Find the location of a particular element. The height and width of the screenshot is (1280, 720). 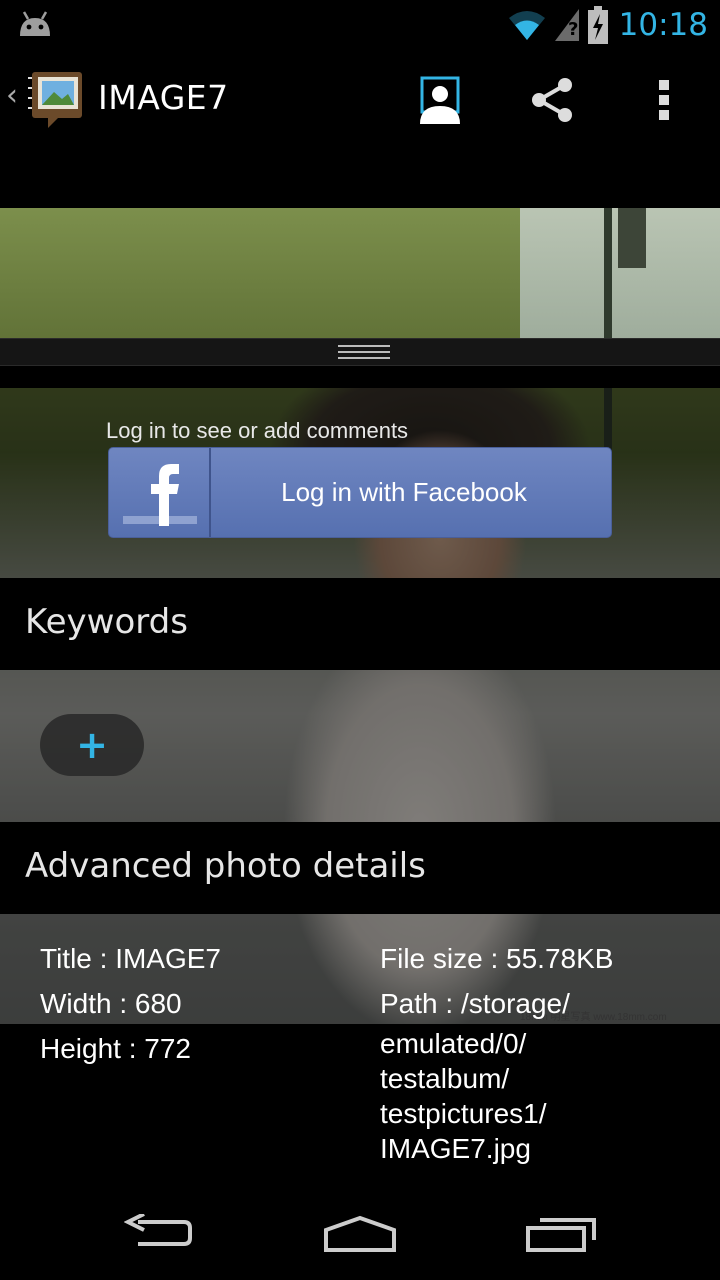

status-clock: 10:18 is located at coordinates (663, 25).